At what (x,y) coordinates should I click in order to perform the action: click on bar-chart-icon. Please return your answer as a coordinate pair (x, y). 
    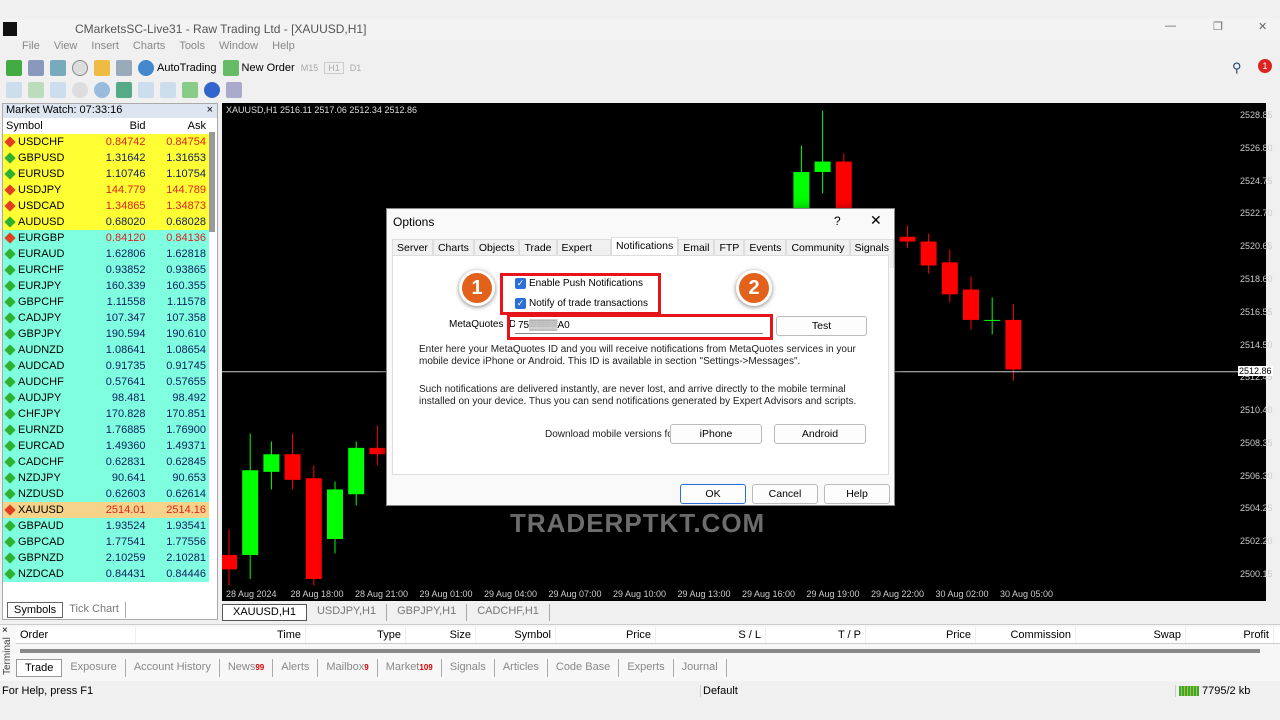
    Looking at the image, I should click on (14, 90).